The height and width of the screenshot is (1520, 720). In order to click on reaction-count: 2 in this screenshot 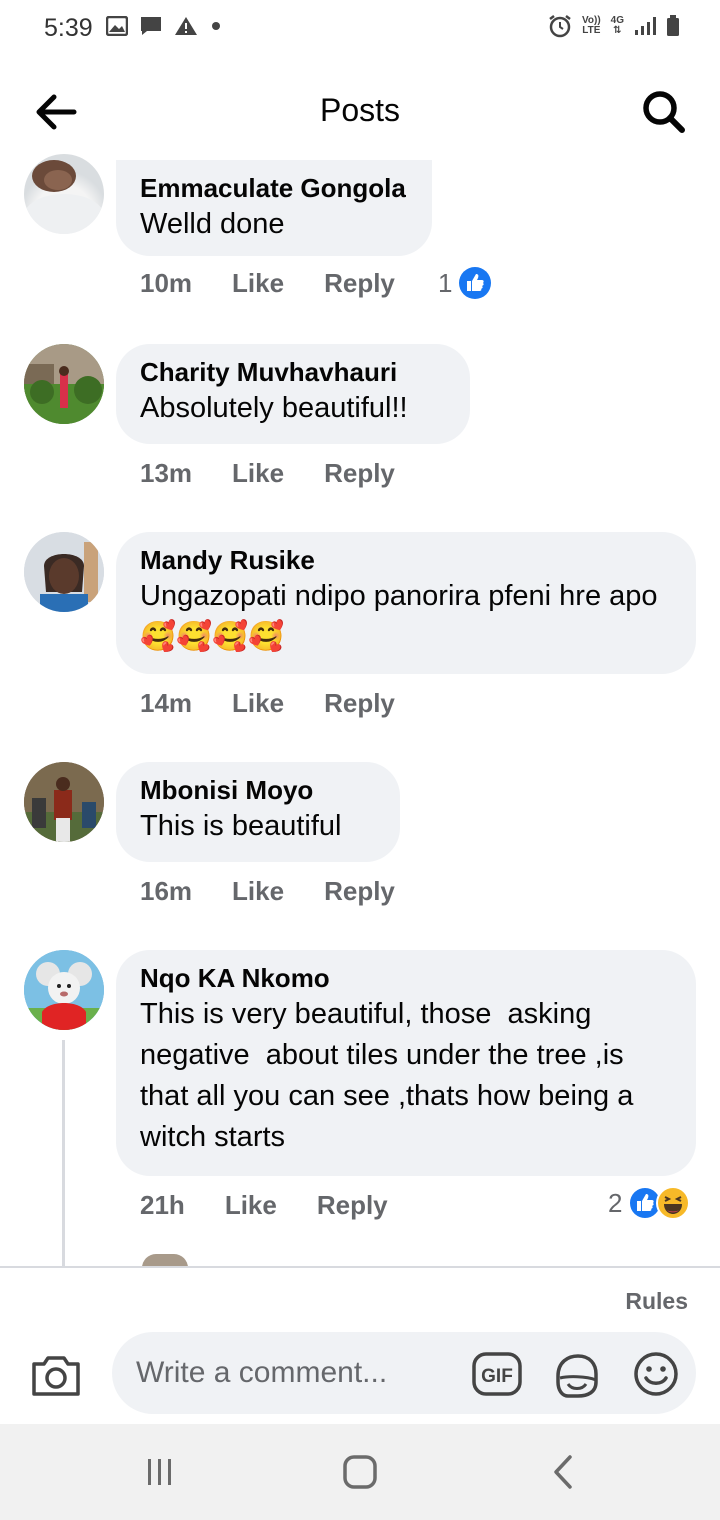, I will do `click(615, 1202)`.